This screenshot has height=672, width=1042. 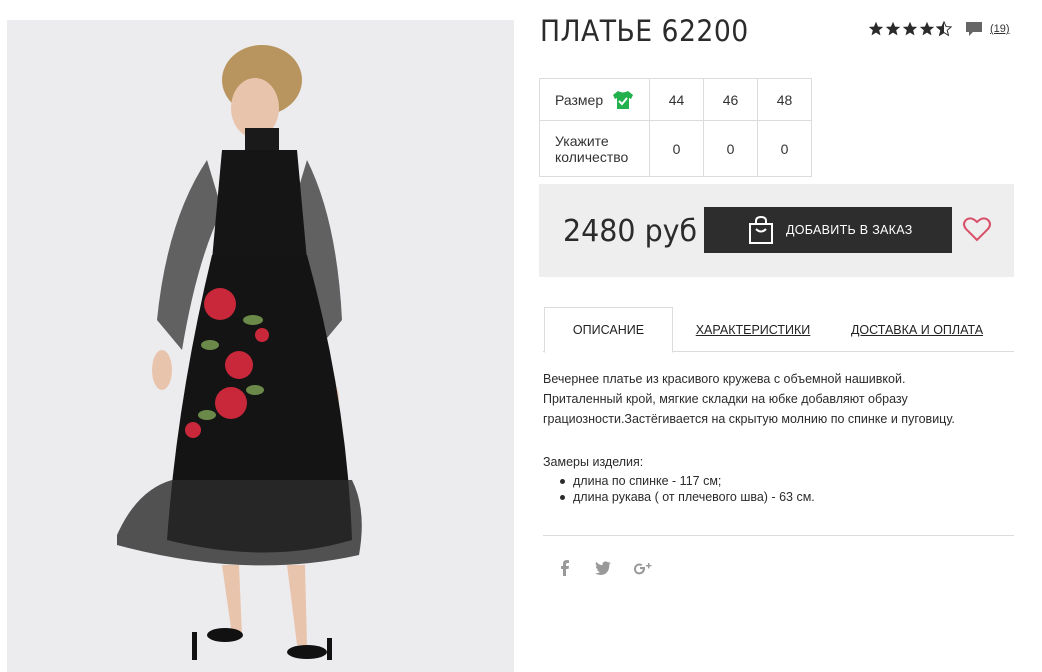 I want to click on quantity-label-line2: количество, so click(x=592, y=156).